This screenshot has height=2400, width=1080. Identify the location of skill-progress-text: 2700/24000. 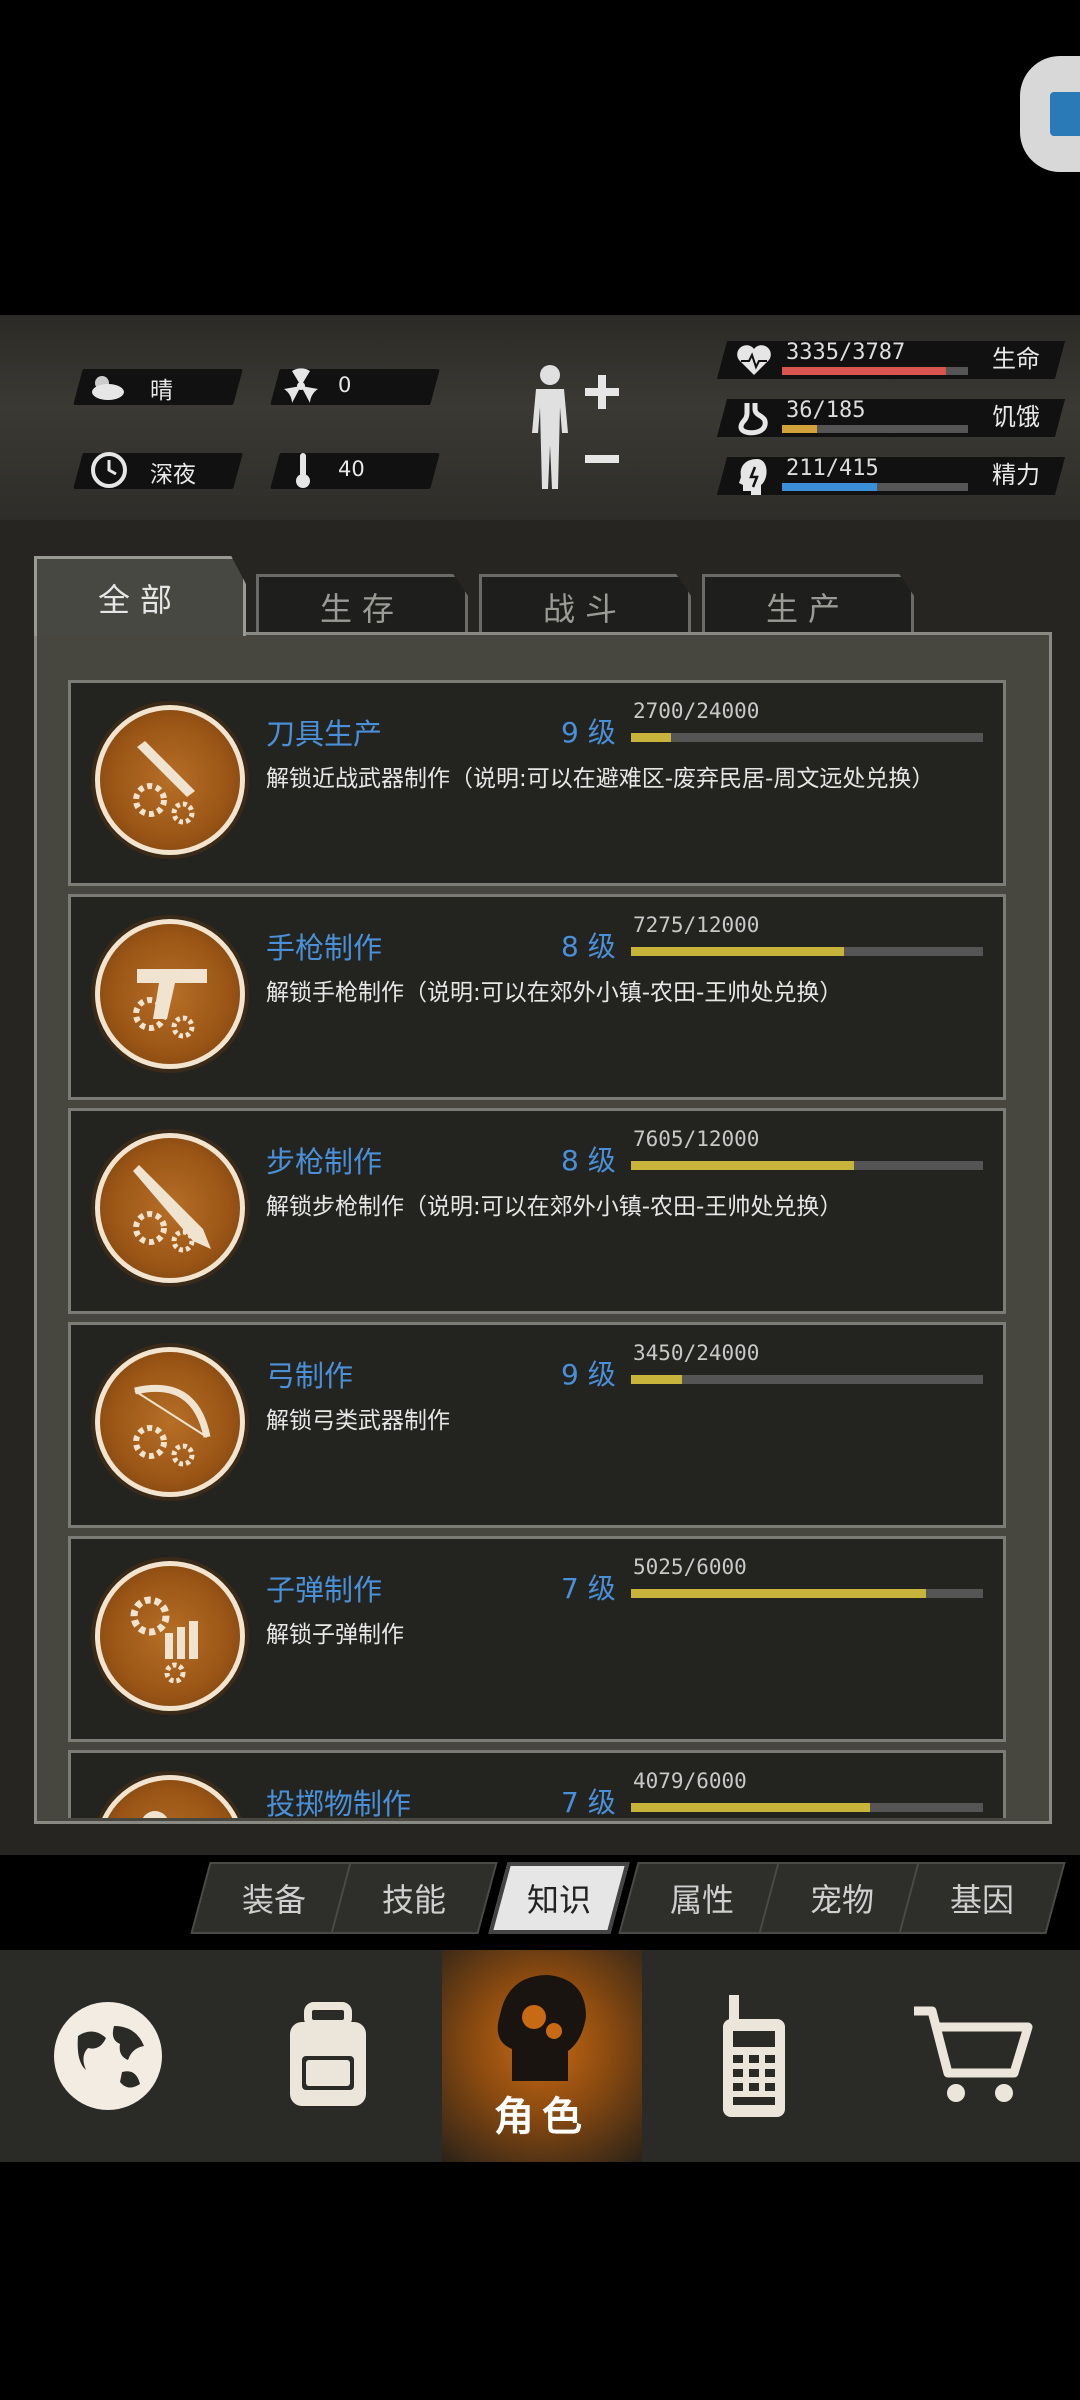
(696, 711).